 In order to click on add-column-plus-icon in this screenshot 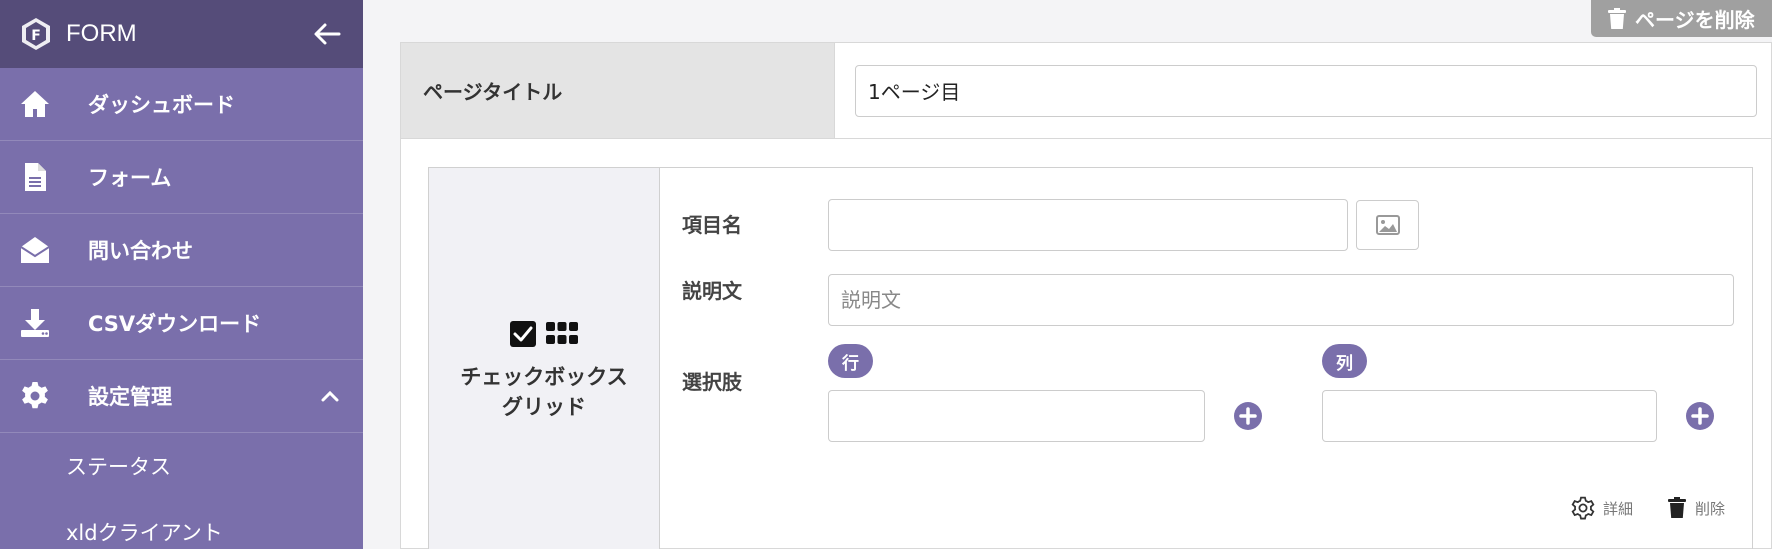, I will do `click(1700, 416)`.